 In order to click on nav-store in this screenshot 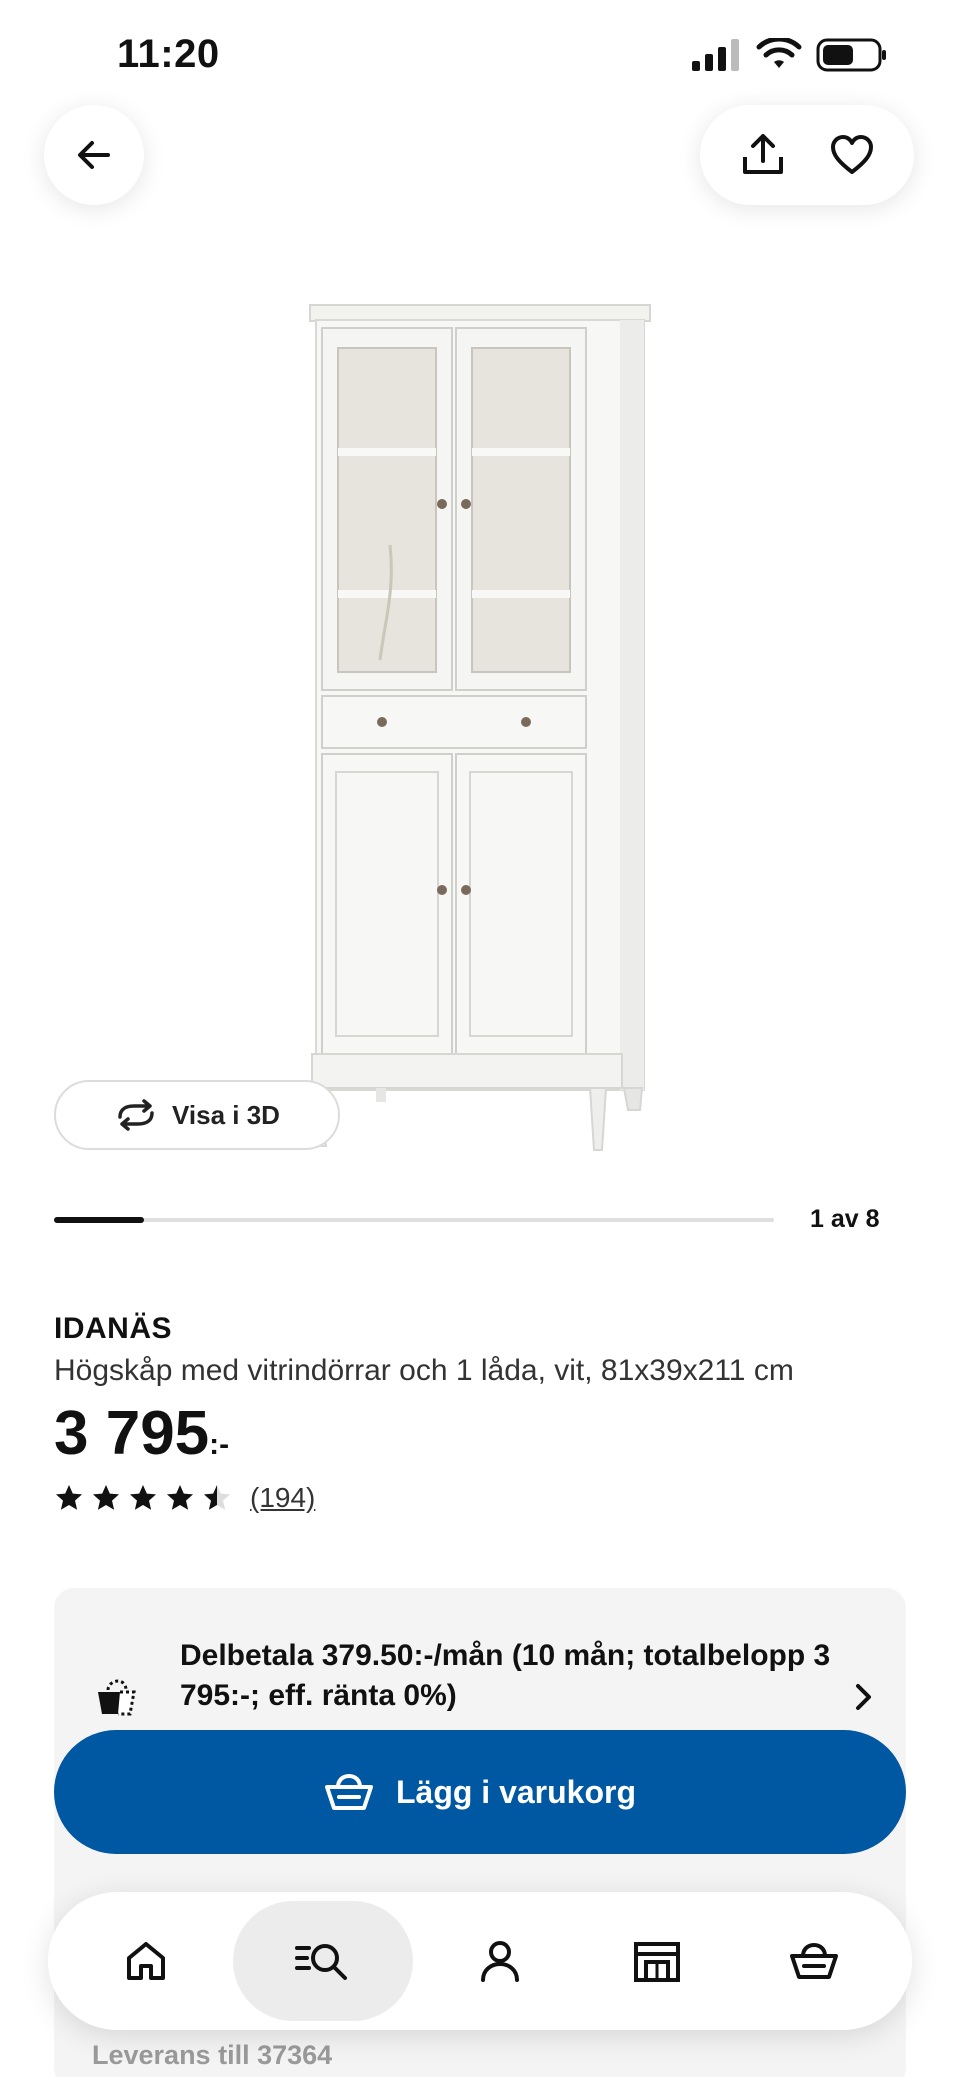, I will do `click(657, 1961)`.